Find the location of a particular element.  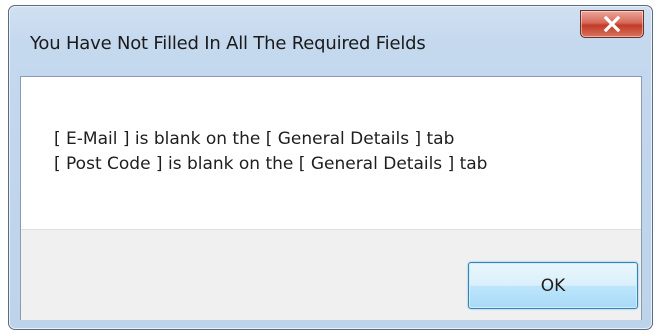

close-button is located at coordinates (612, 24).